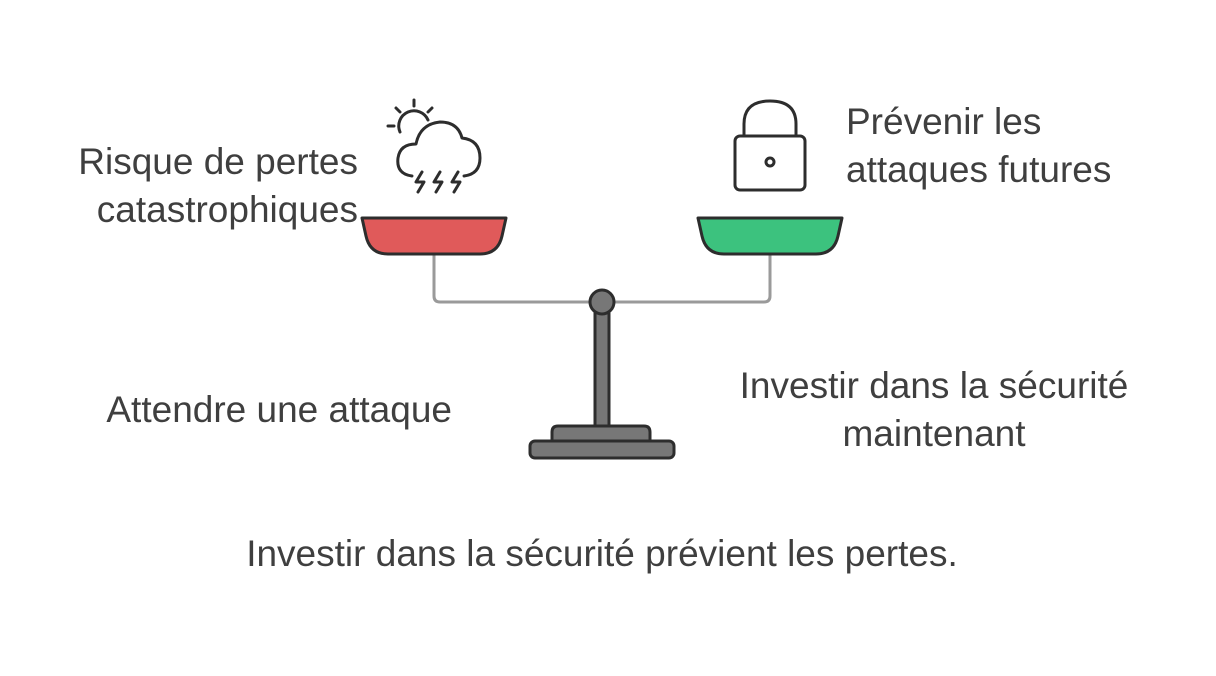 This screenshot has height=676, width=1216. Describe the element at coordinates (944, 121) in the screenshot. I see `right-top-label-line: Prévenir les` at that location.